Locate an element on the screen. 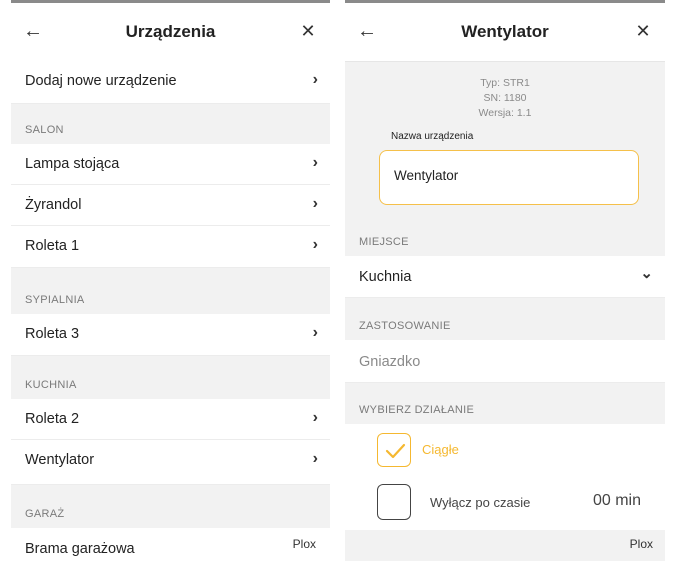 This screenshot has height=561, width=674. device-label: Wentylator is located at coordinates (60, 460).